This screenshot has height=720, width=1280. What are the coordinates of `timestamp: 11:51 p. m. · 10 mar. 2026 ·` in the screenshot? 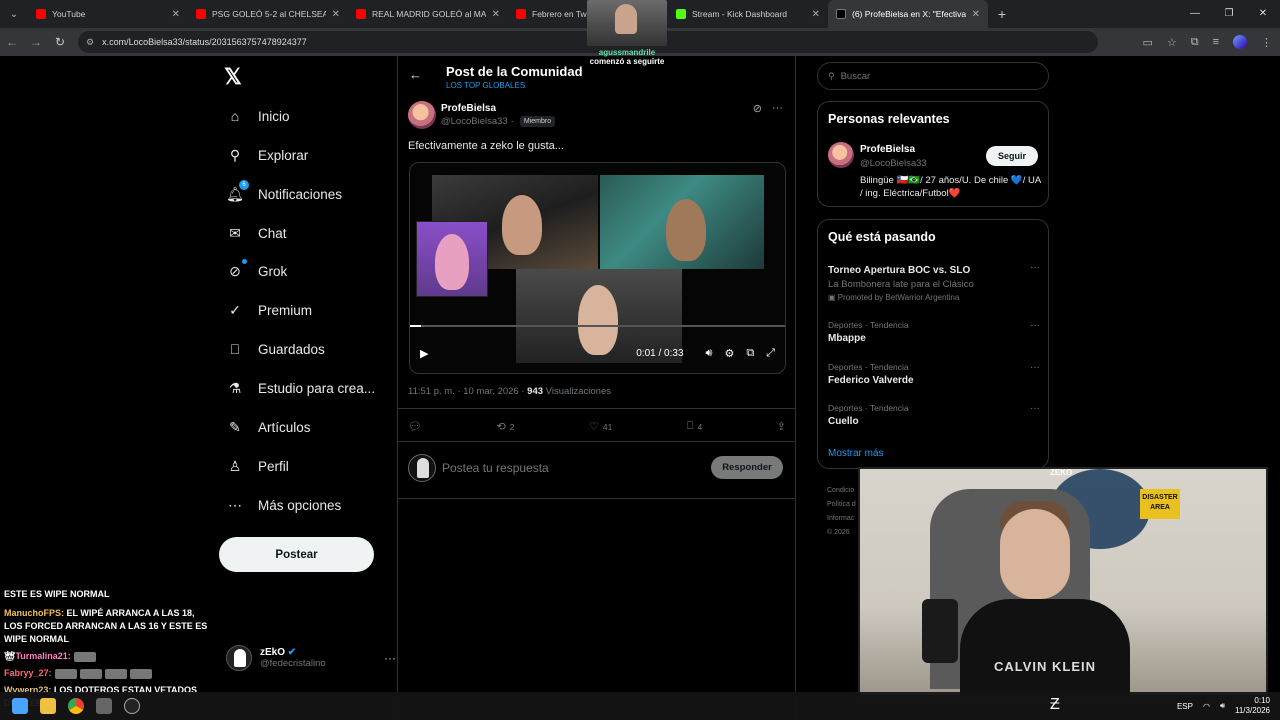 It's located at (466, 391).